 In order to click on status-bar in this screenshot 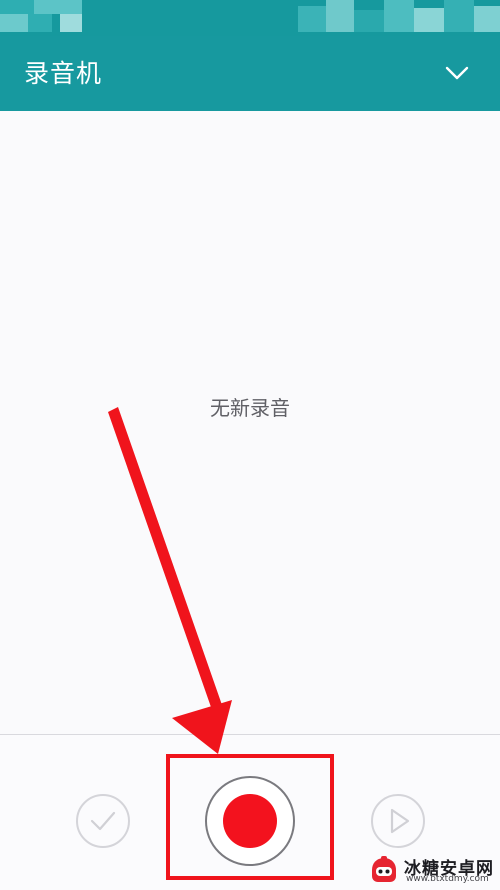, I will do `click(250, 18)`.